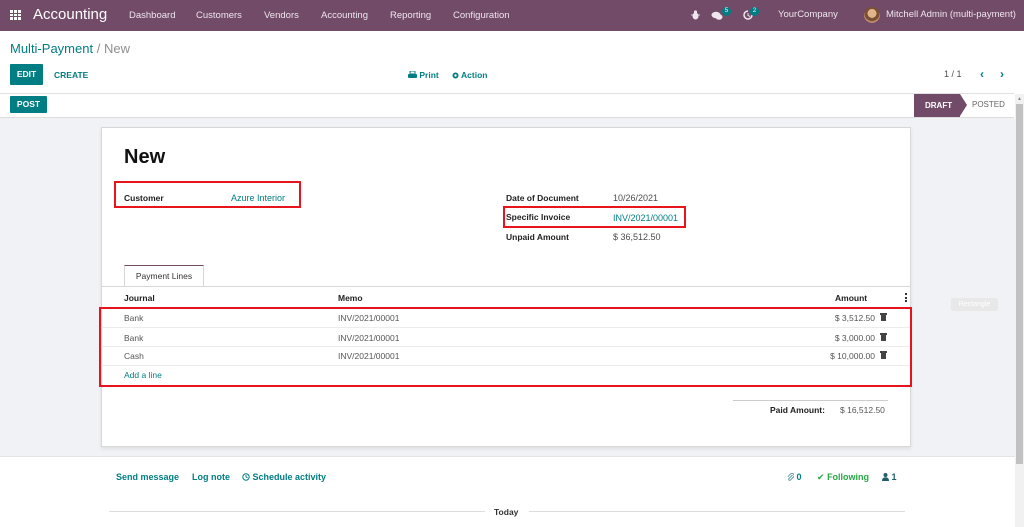 This screenshot has width=1024, height=527. I want to click on customer-label: Customer, so click(144, 198).